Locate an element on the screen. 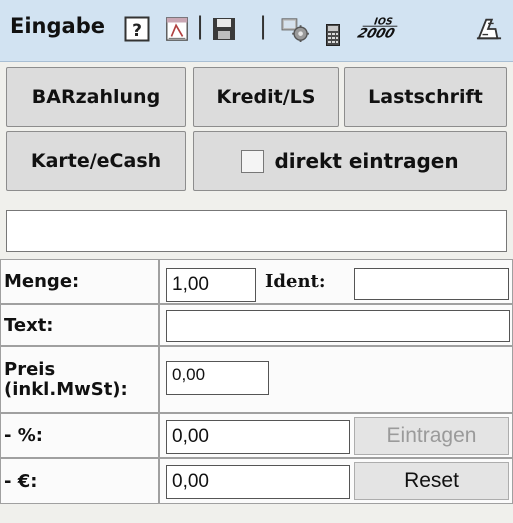 The height and width of the screenshot is (523, 513). preis-label: Preis (inkl.MwSt): is located at coordinates (79, 379).